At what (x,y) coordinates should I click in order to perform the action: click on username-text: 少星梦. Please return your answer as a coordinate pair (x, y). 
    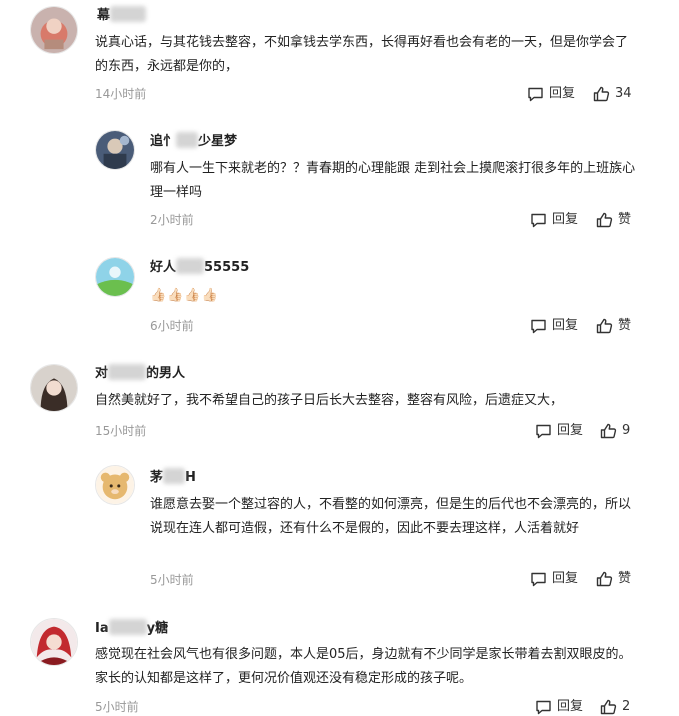
    Looking at the image, I should click on (218, 141).